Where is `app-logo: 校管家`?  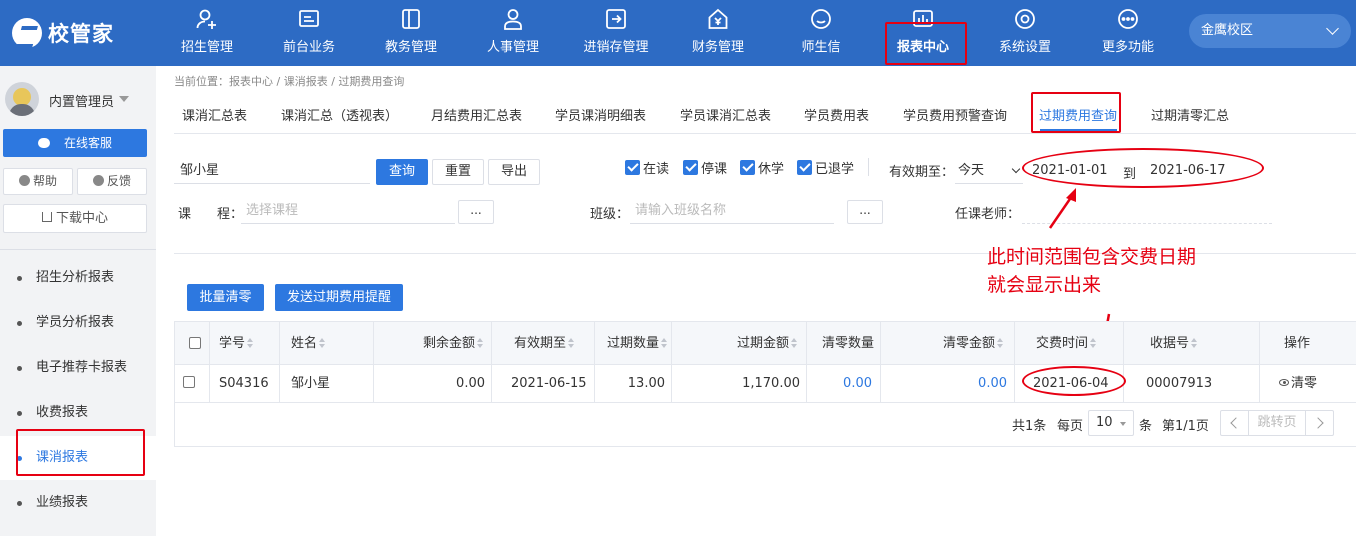 app-logo: 校管家 is located at coordinates (63, 33).